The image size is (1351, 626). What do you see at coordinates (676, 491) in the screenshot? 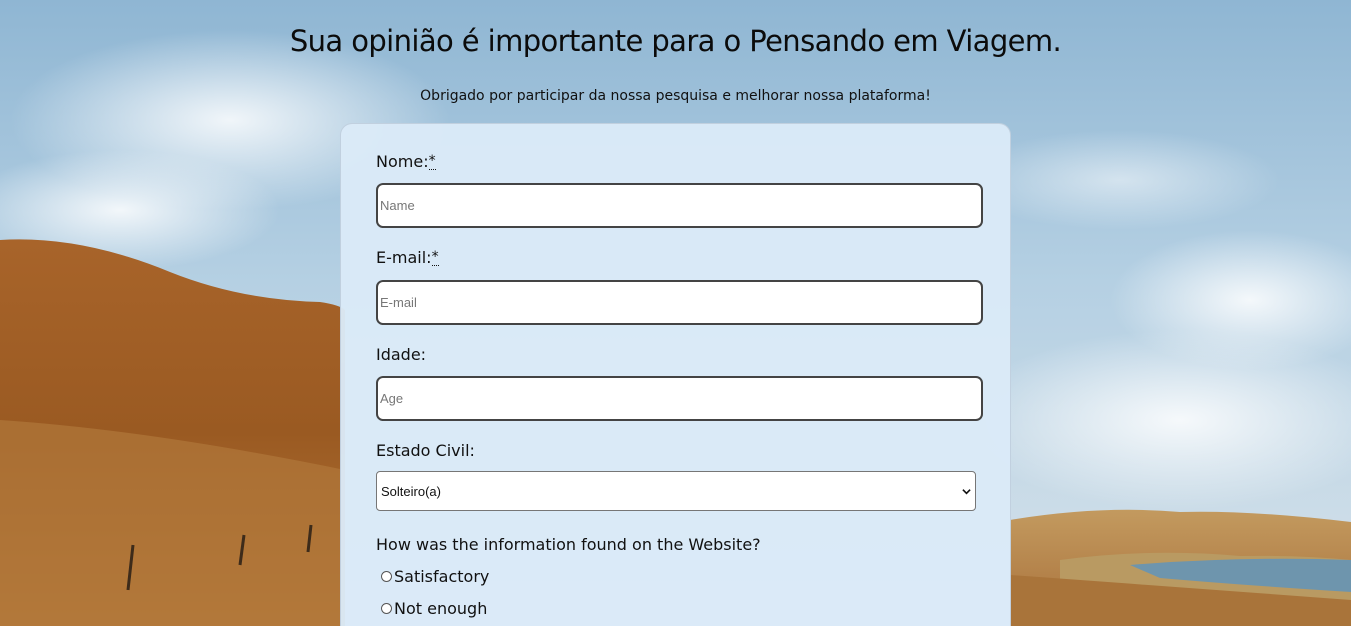
I see `marital-status-select: Solteiro(a)` at bounding box center [676, 491].